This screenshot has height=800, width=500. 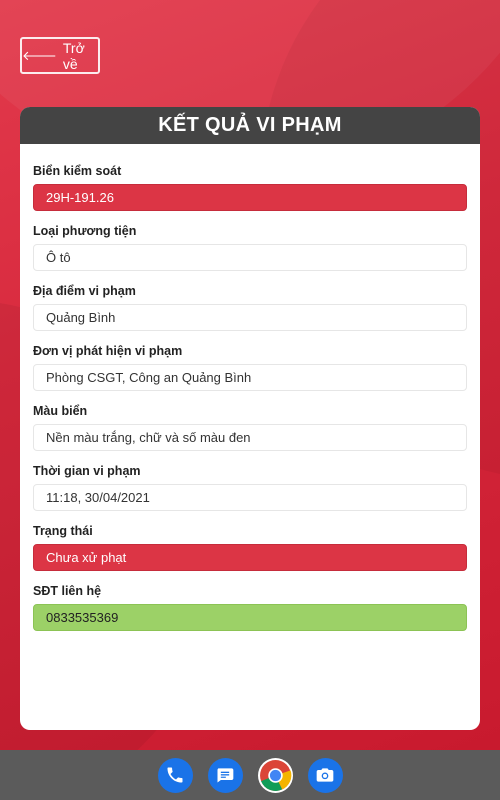 I want to click on page-title: KẾT QUẢ VI PHẠM, so click(x=250, y=125).